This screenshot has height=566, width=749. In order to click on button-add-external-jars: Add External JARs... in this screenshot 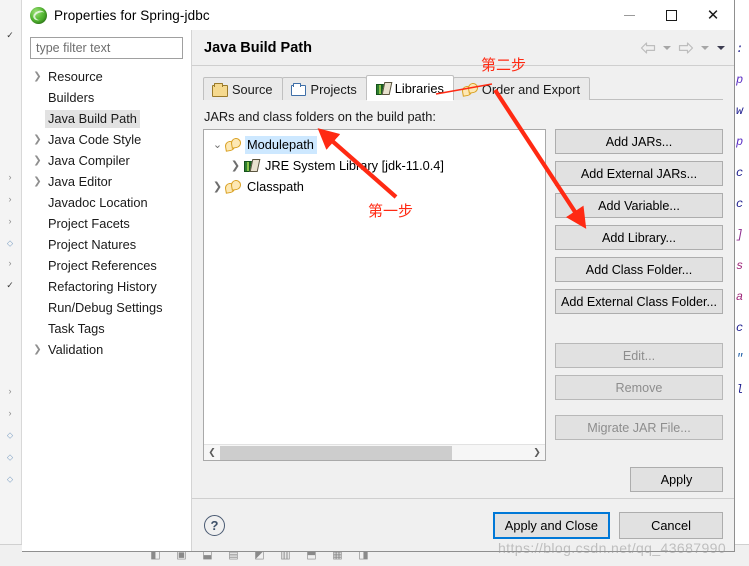, I will do `click(639, 173)`.